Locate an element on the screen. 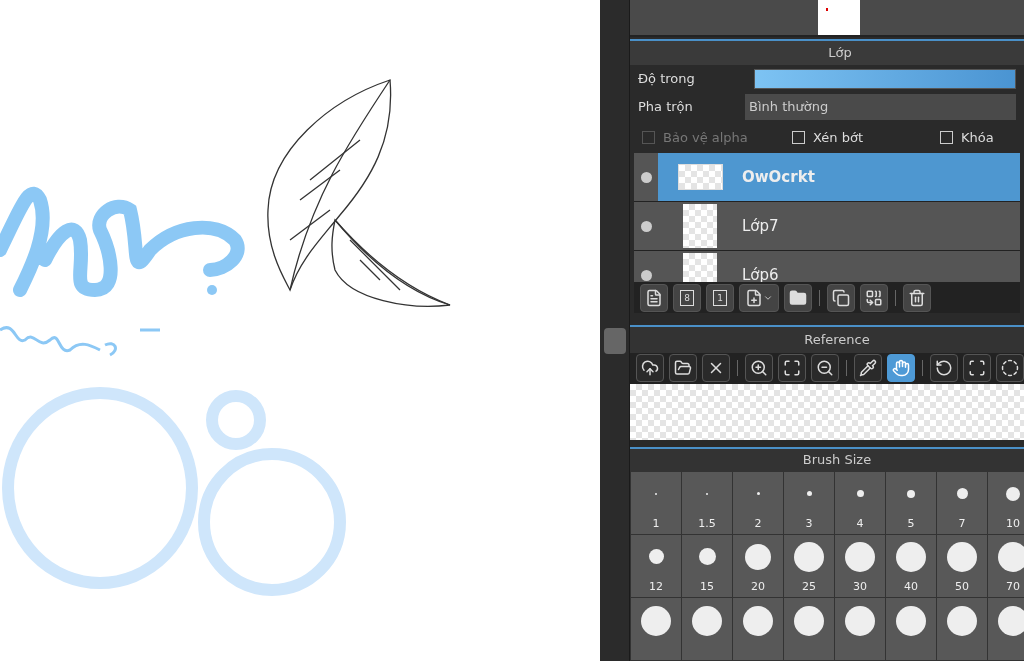 Image resolution: width=1024 pixels, height=661 pixels. brush-size-cell: 50 is located at coordinates (962, 566).